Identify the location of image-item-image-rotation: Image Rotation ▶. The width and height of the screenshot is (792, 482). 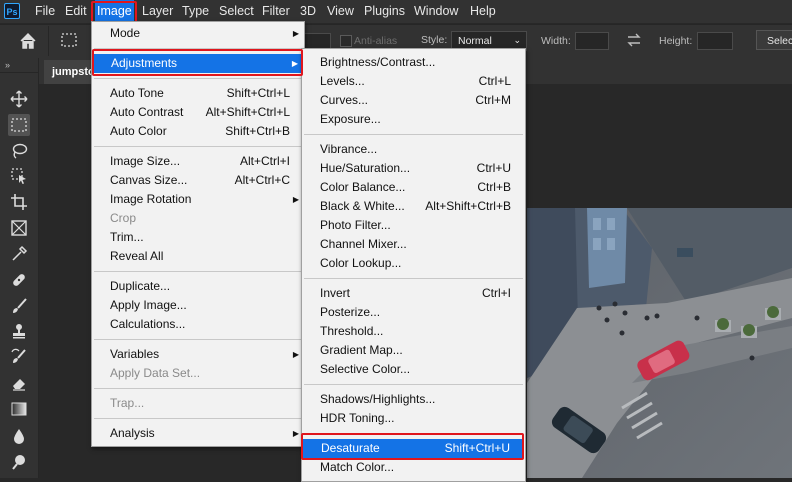
(198, 199).